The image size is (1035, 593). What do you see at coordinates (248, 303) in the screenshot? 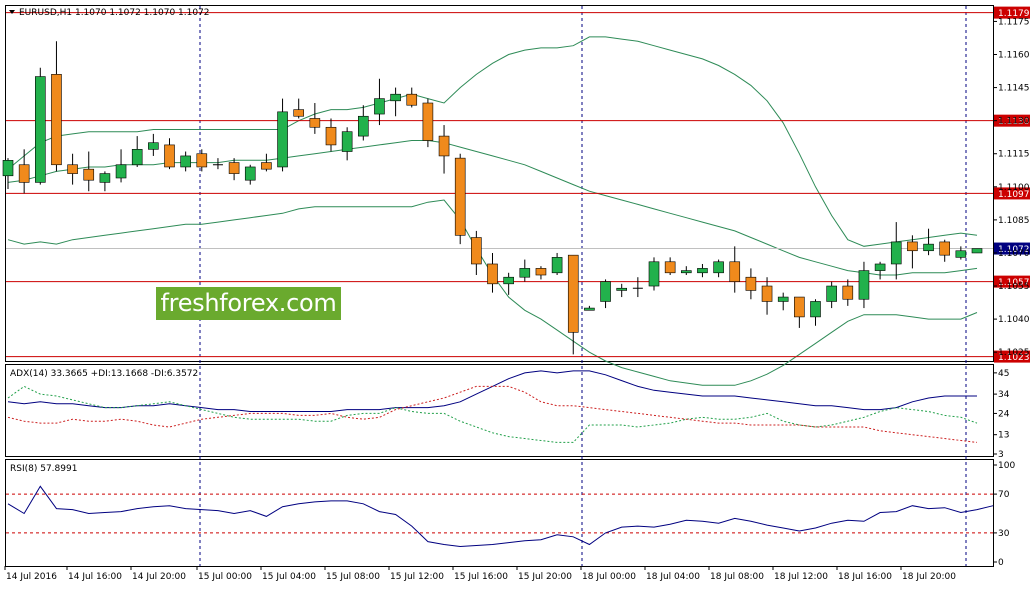
I see `freshforex-logo: freshforex.com` at bounding box center [248, 303].